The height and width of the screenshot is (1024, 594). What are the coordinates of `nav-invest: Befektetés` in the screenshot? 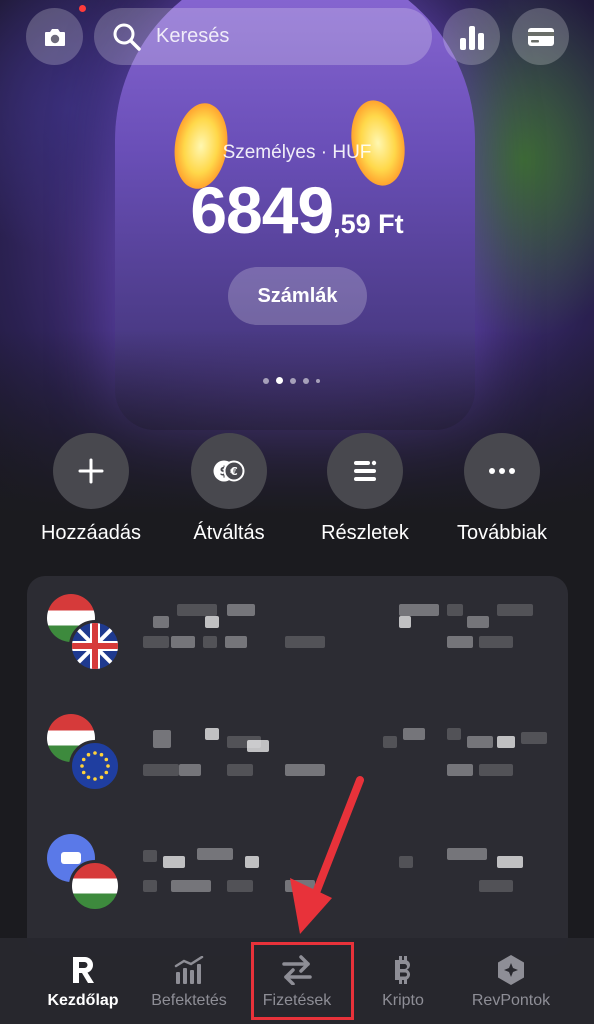 It's located at (189, 981).